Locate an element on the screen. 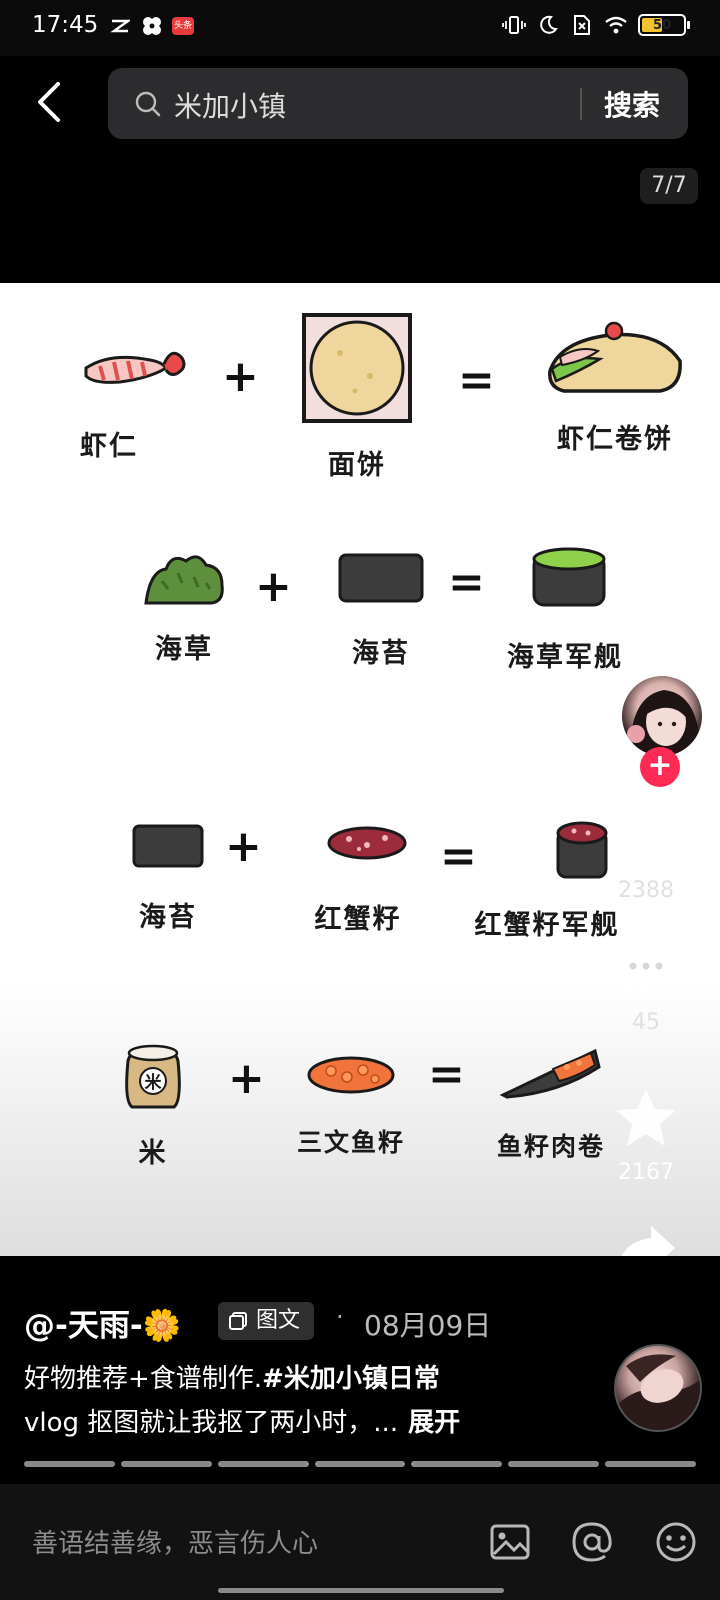  chevron-left-icon is located at coordinates (49, 102).